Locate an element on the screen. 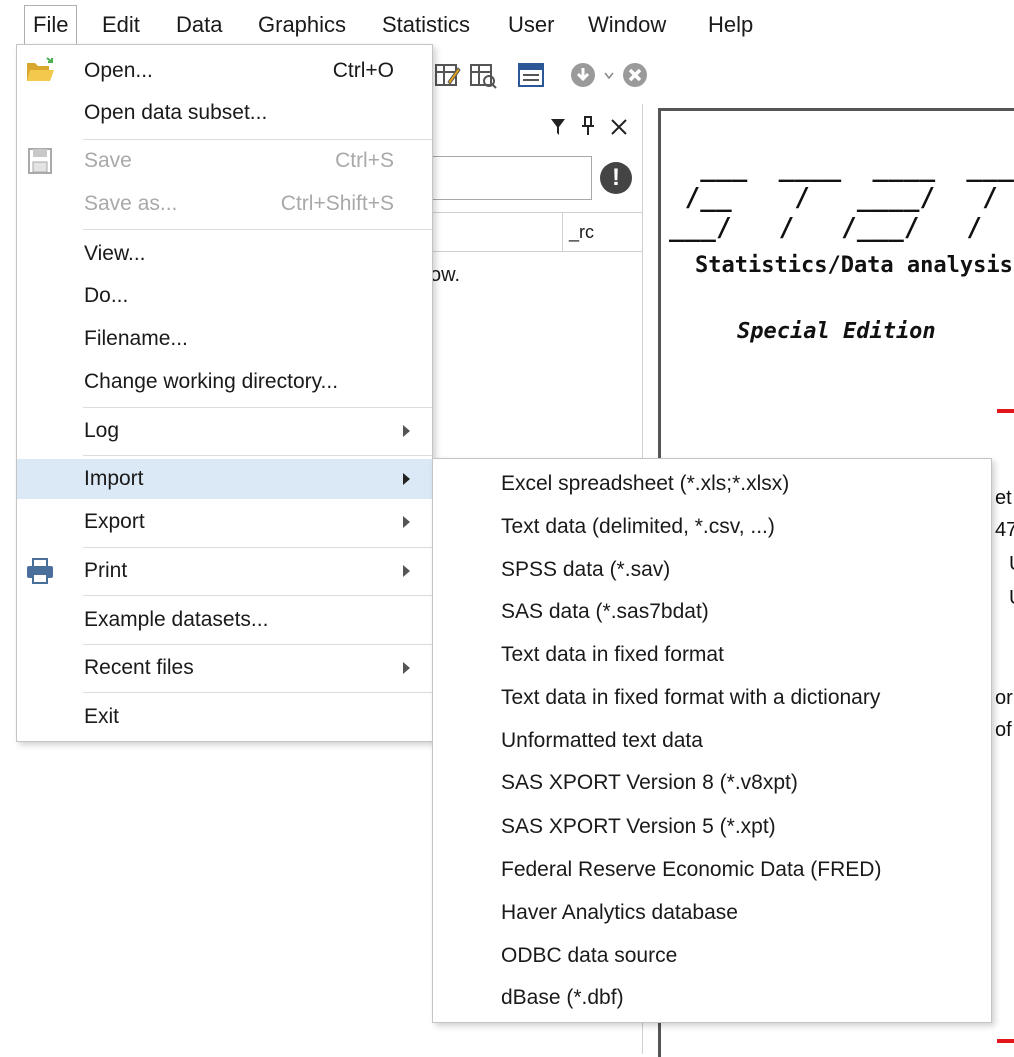 This screenshot has height=1057, width=1014. folder-open-icon is located at coordinates (40, 69).